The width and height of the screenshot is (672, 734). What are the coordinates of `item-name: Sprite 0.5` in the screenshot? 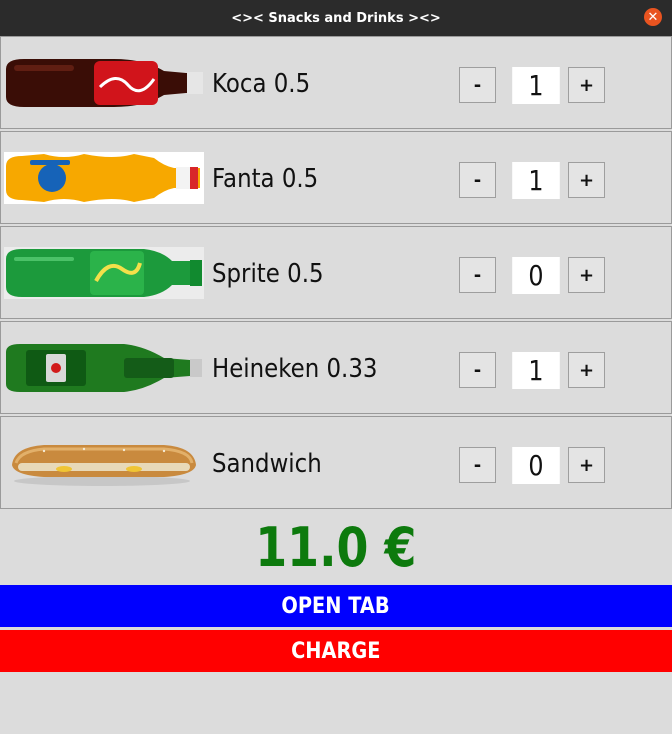 It's located at (268, 273).